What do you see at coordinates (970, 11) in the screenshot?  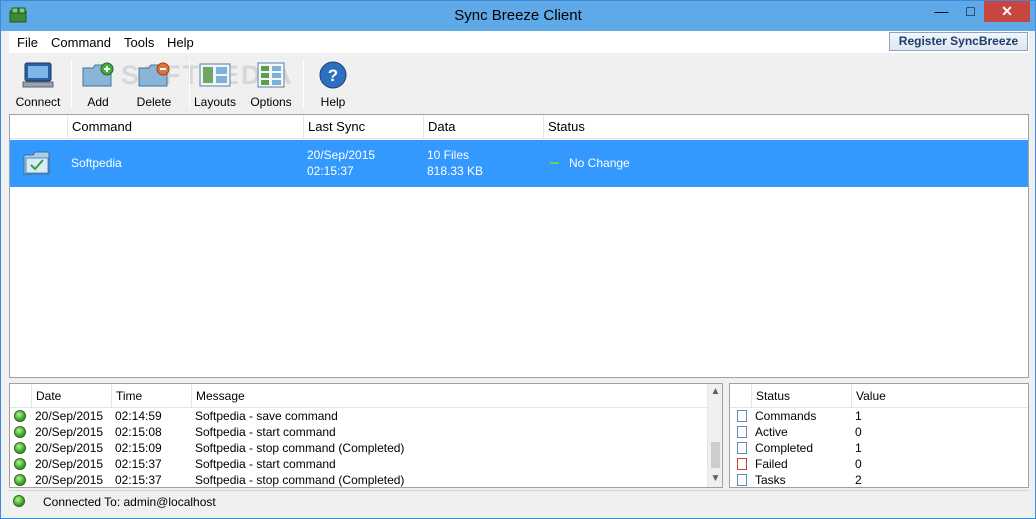 I see `maximize-button: □` at bounding box center [970, 11].